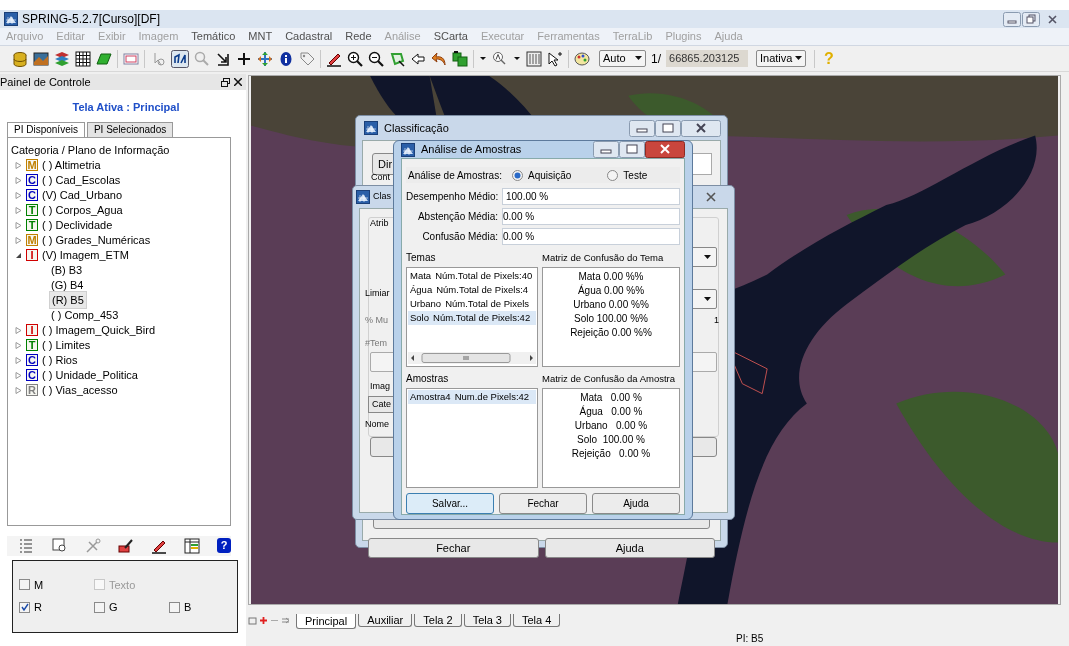  I want to click on undo-icon, so click(439, 58).